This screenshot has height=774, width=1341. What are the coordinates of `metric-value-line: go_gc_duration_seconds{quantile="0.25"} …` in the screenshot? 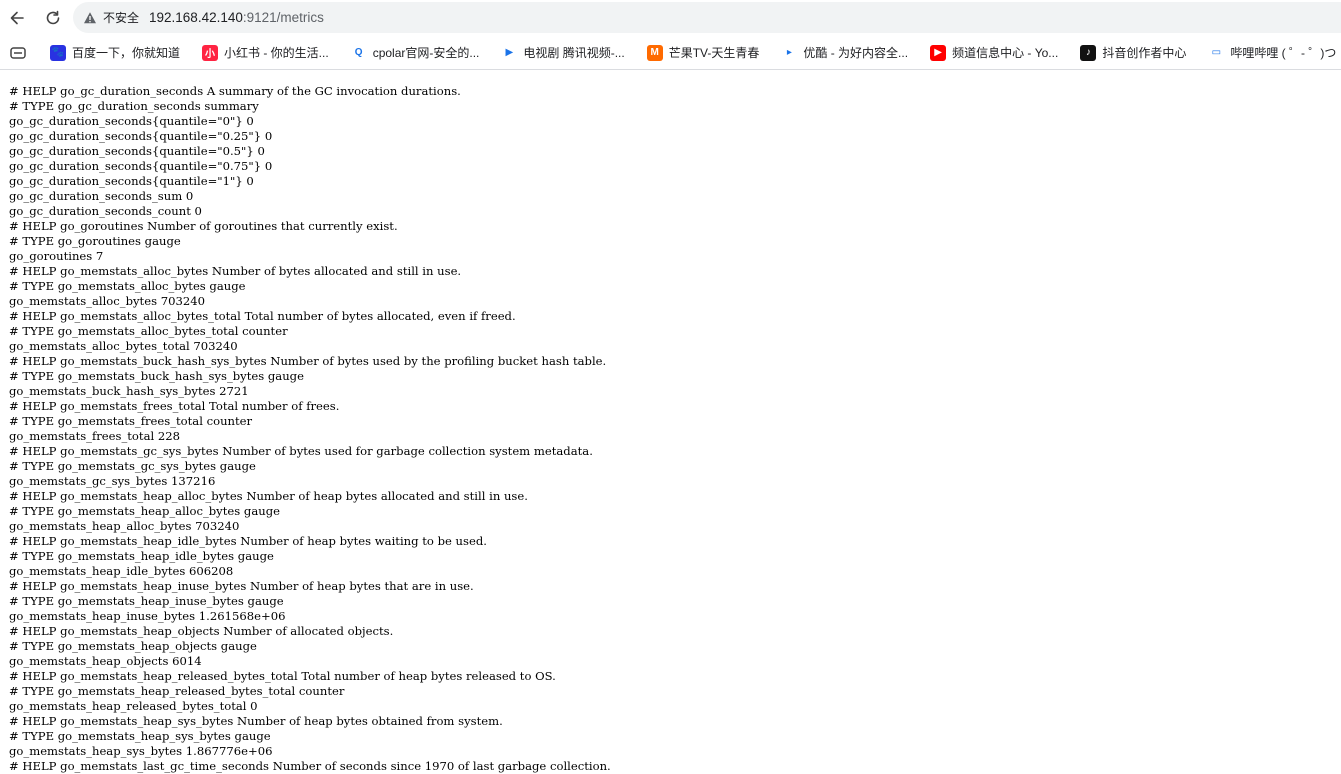 It's located at (141, 136).